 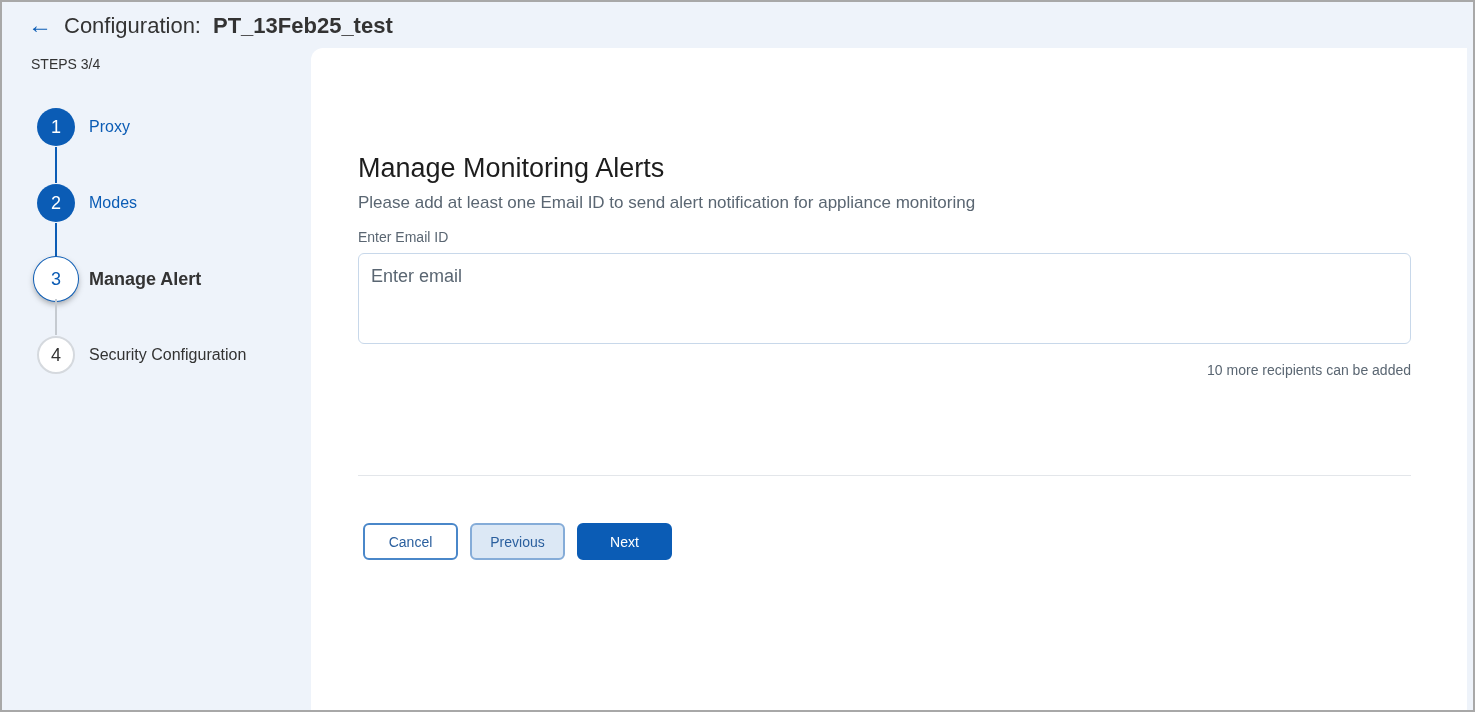 What do you see at coordinates (66, 64) in the screenshot?
I see `steps-counter: STEPS 3/4` at bounding box center [66, 64].